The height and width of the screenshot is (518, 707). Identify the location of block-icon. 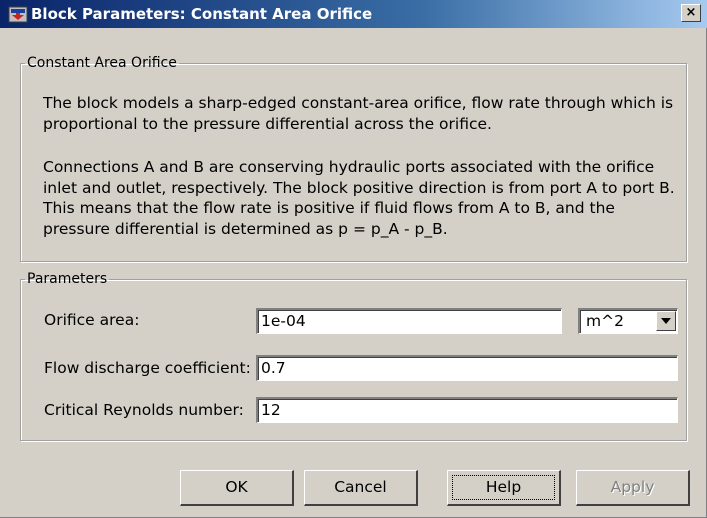
(18, 14).